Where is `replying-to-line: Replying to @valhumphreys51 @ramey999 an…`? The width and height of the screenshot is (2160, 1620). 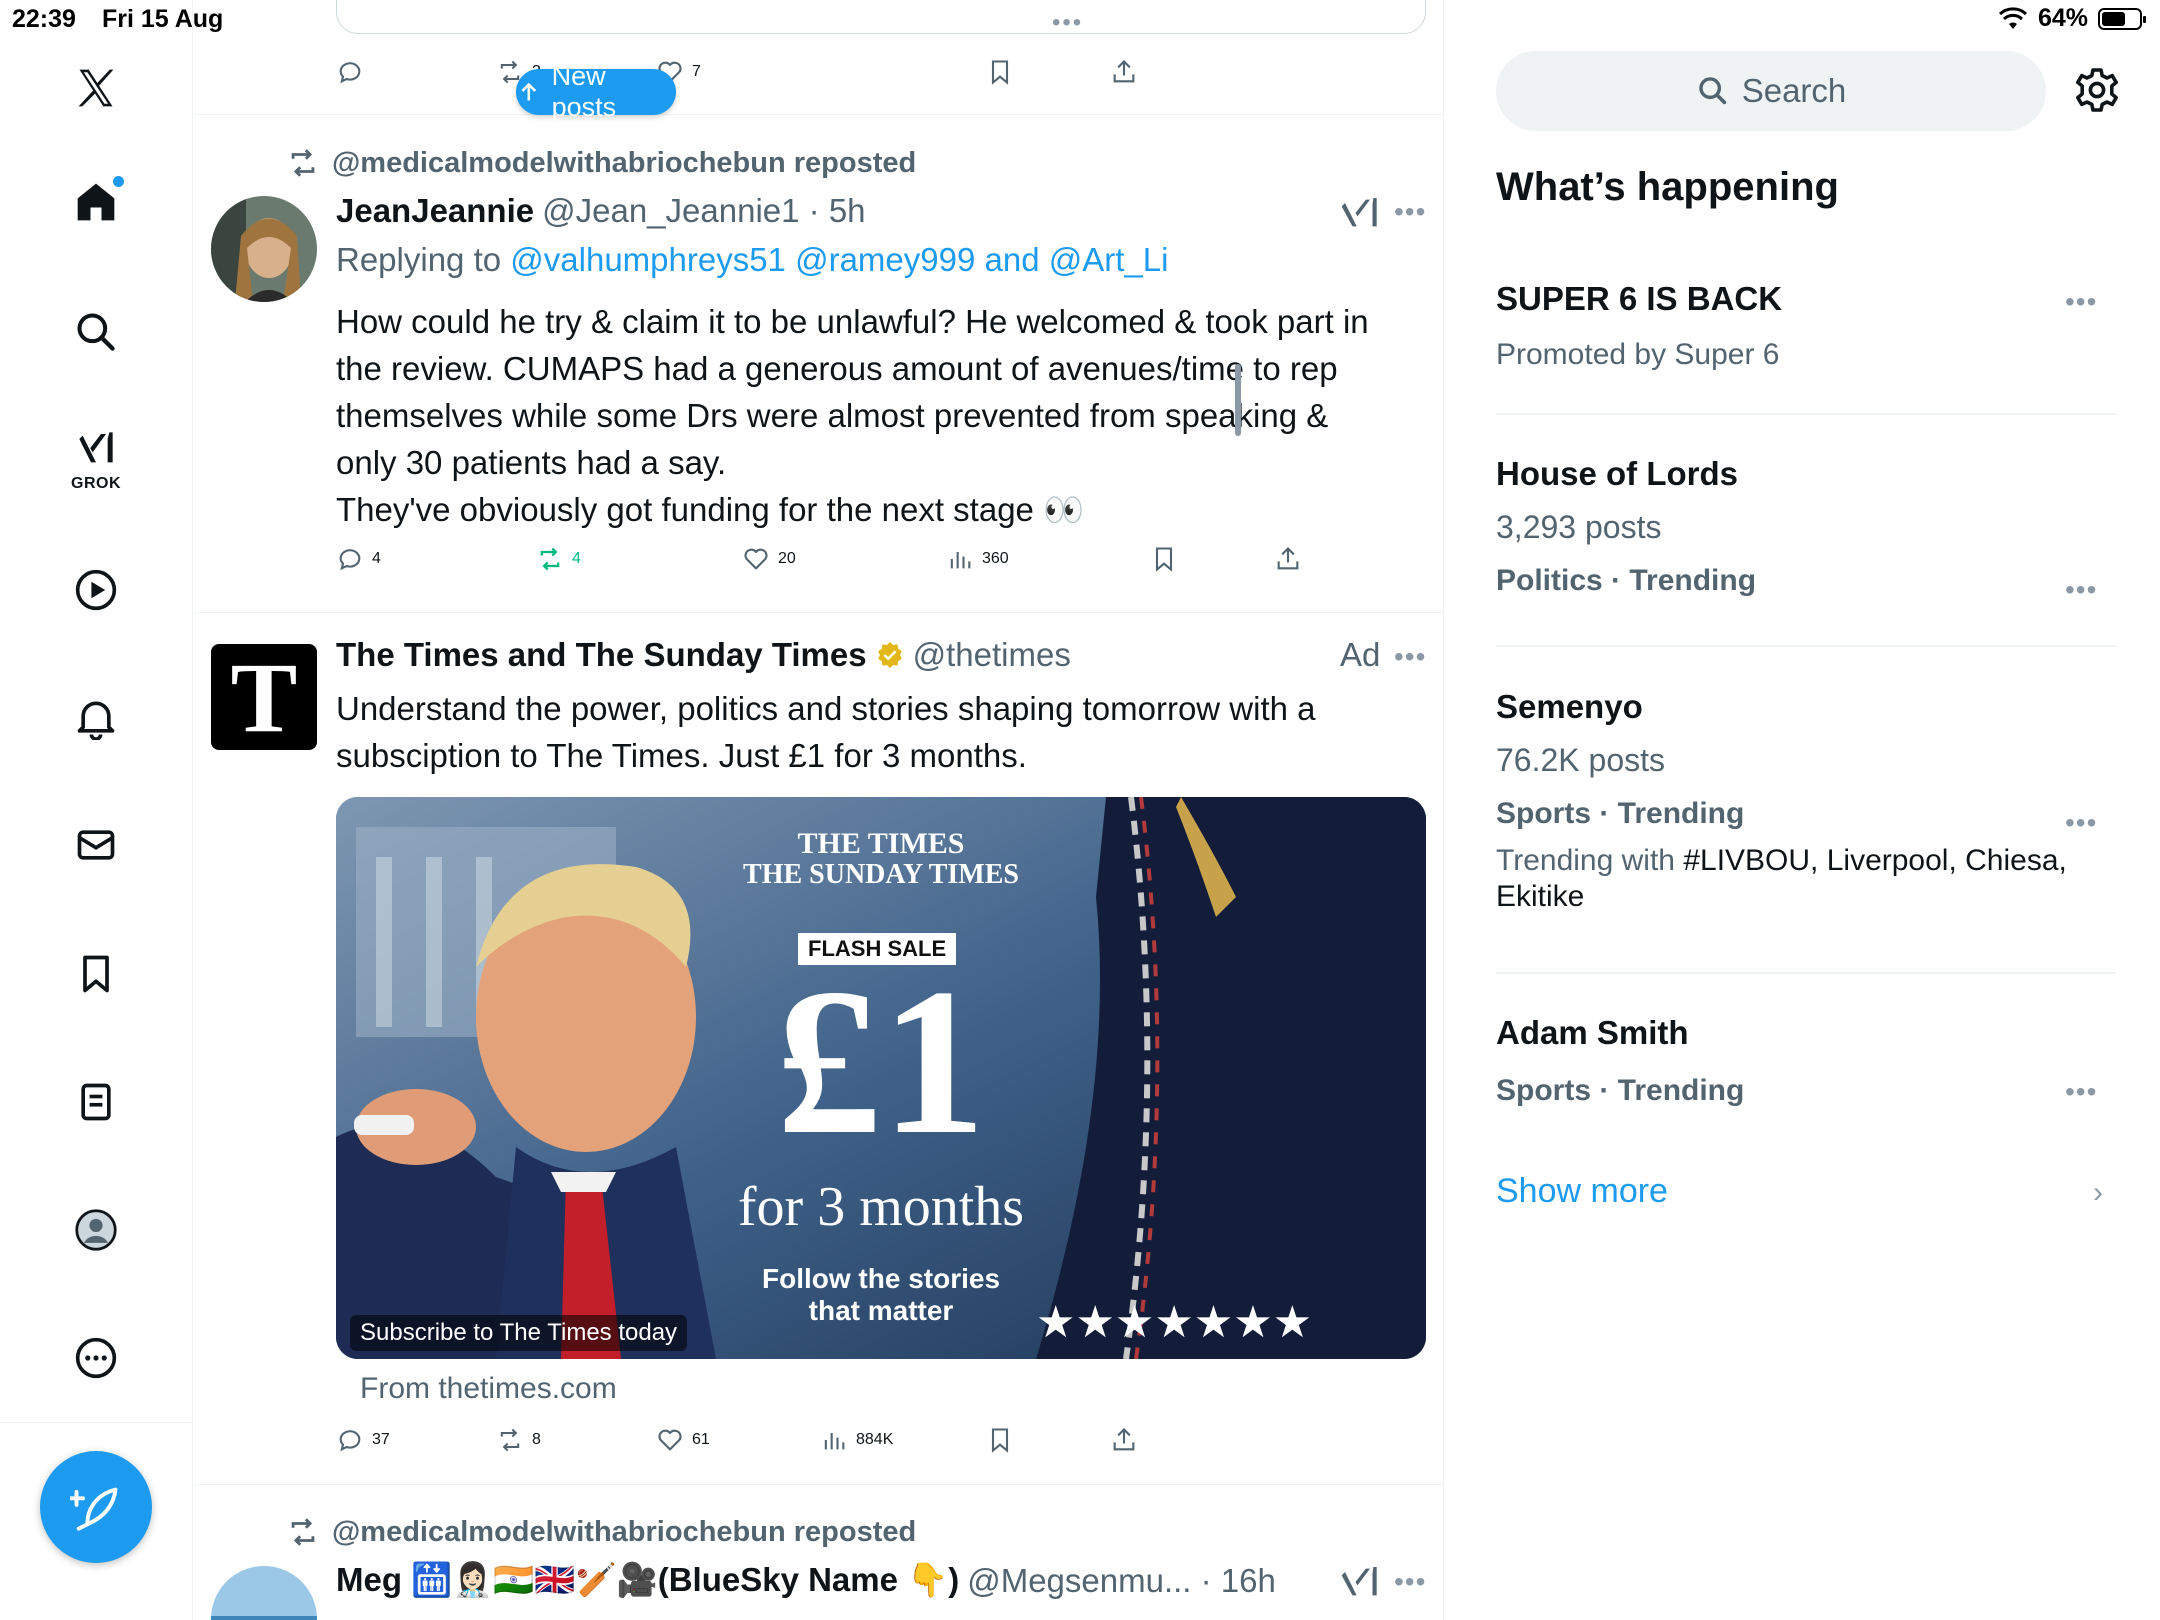 replying-to-line: Replying to @valhumphreys51 @ramey999 an… is located at coordinates (752, 259).